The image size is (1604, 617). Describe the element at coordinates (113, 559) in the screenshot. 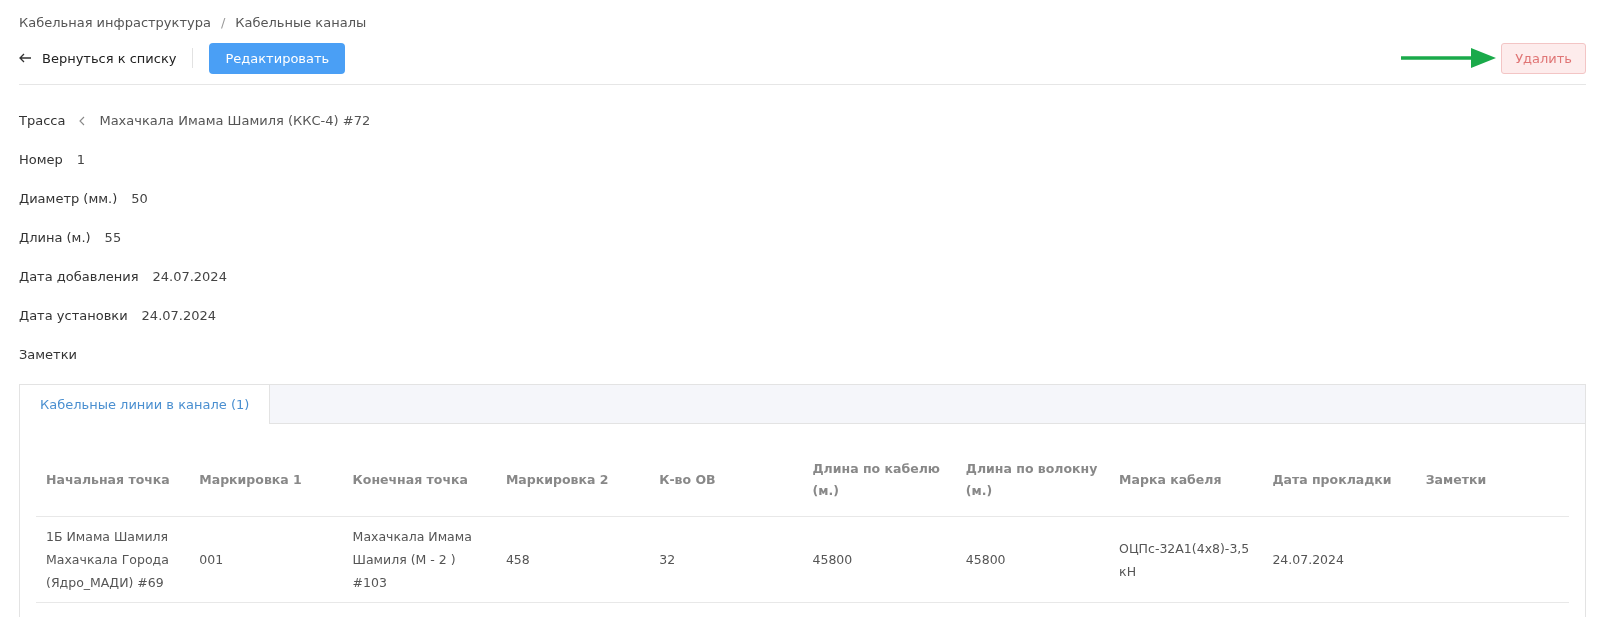

I see `table-cell: 1Б Имама Шамиля Махачкала Города (Ядро_МАДИ) #69` at that location.